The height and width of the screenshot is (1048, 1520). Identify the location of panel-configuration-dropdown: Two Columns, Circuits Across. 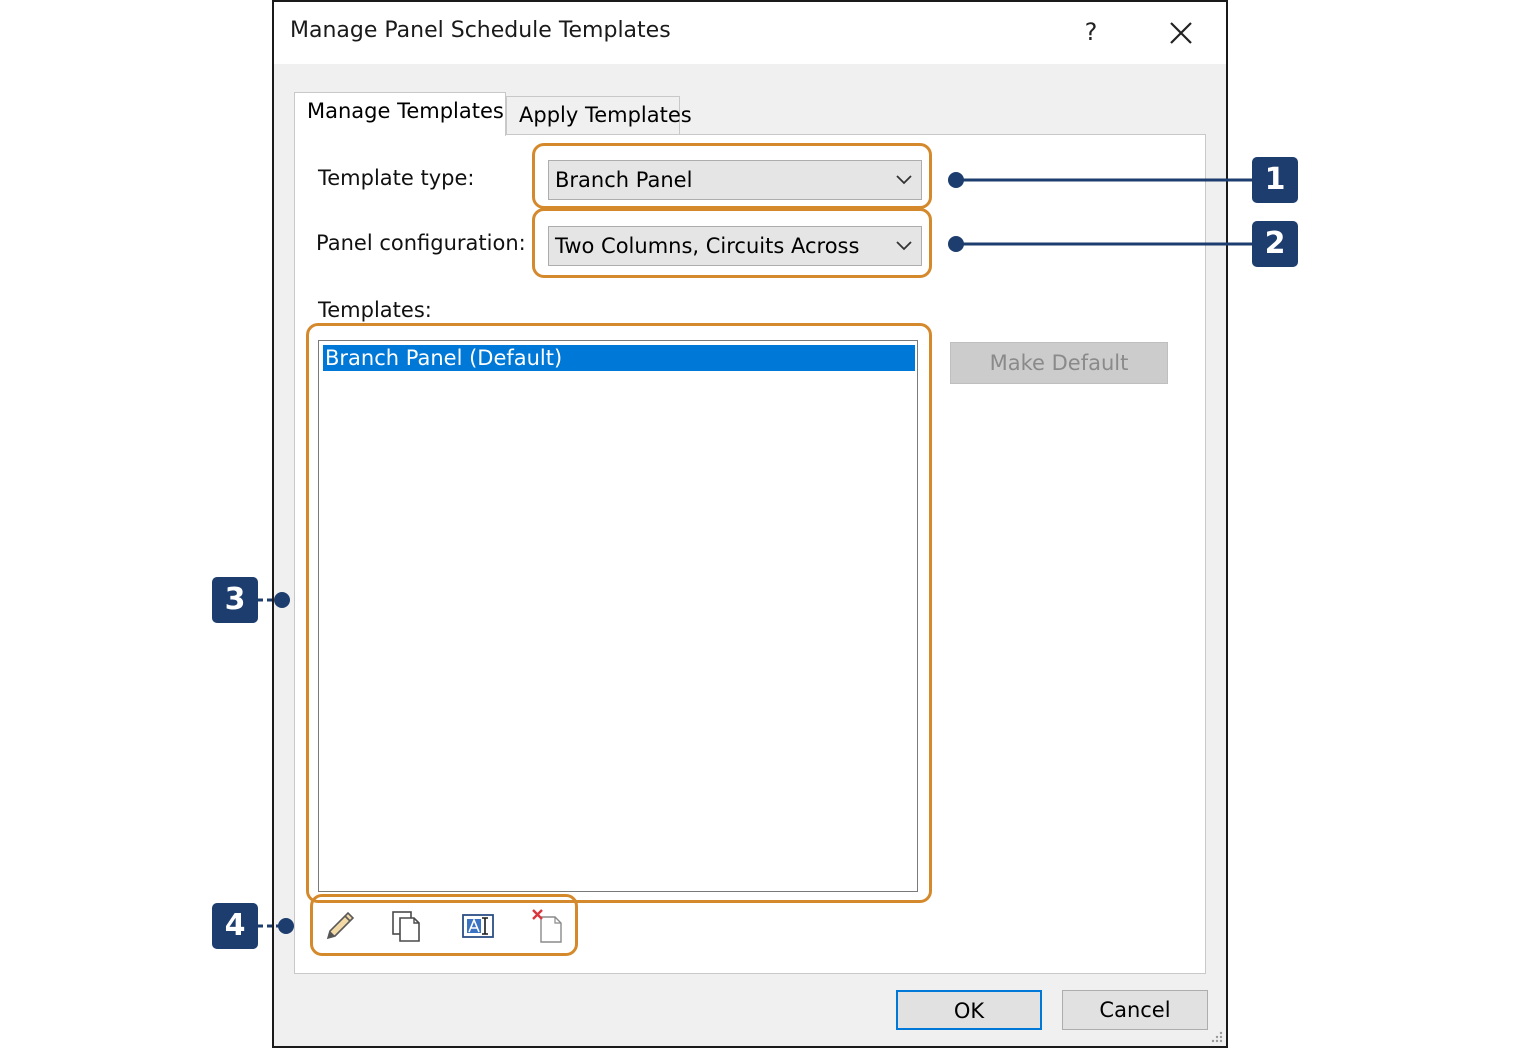
(735, 246).